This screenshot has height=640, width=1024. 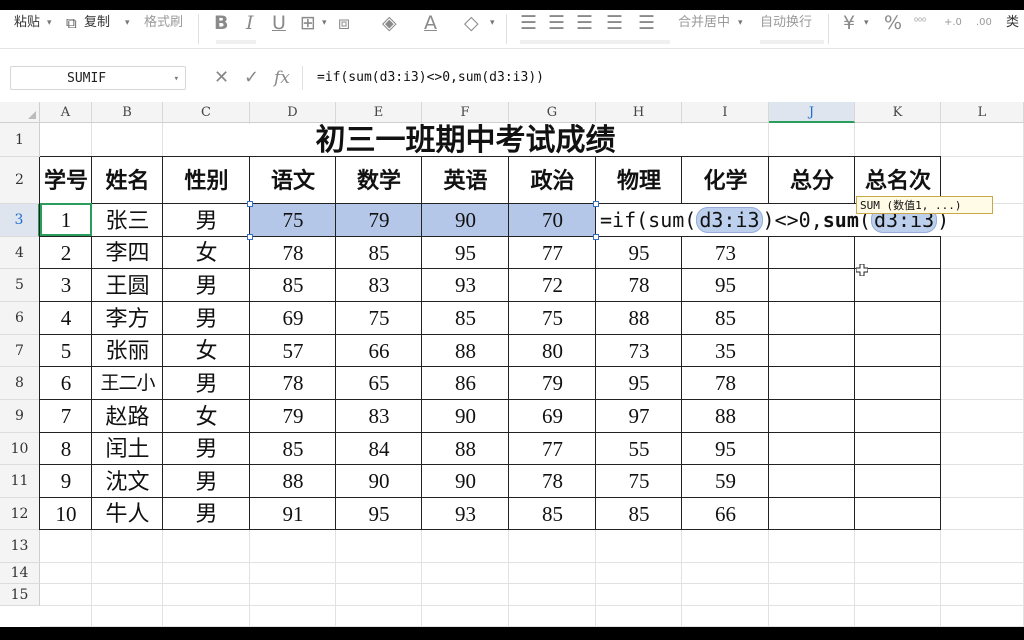 What do you see at coordinates (49, 23) in the screenshot?
I see `paste-dropdown-icon: ▾` at bounding box center [49, 23].